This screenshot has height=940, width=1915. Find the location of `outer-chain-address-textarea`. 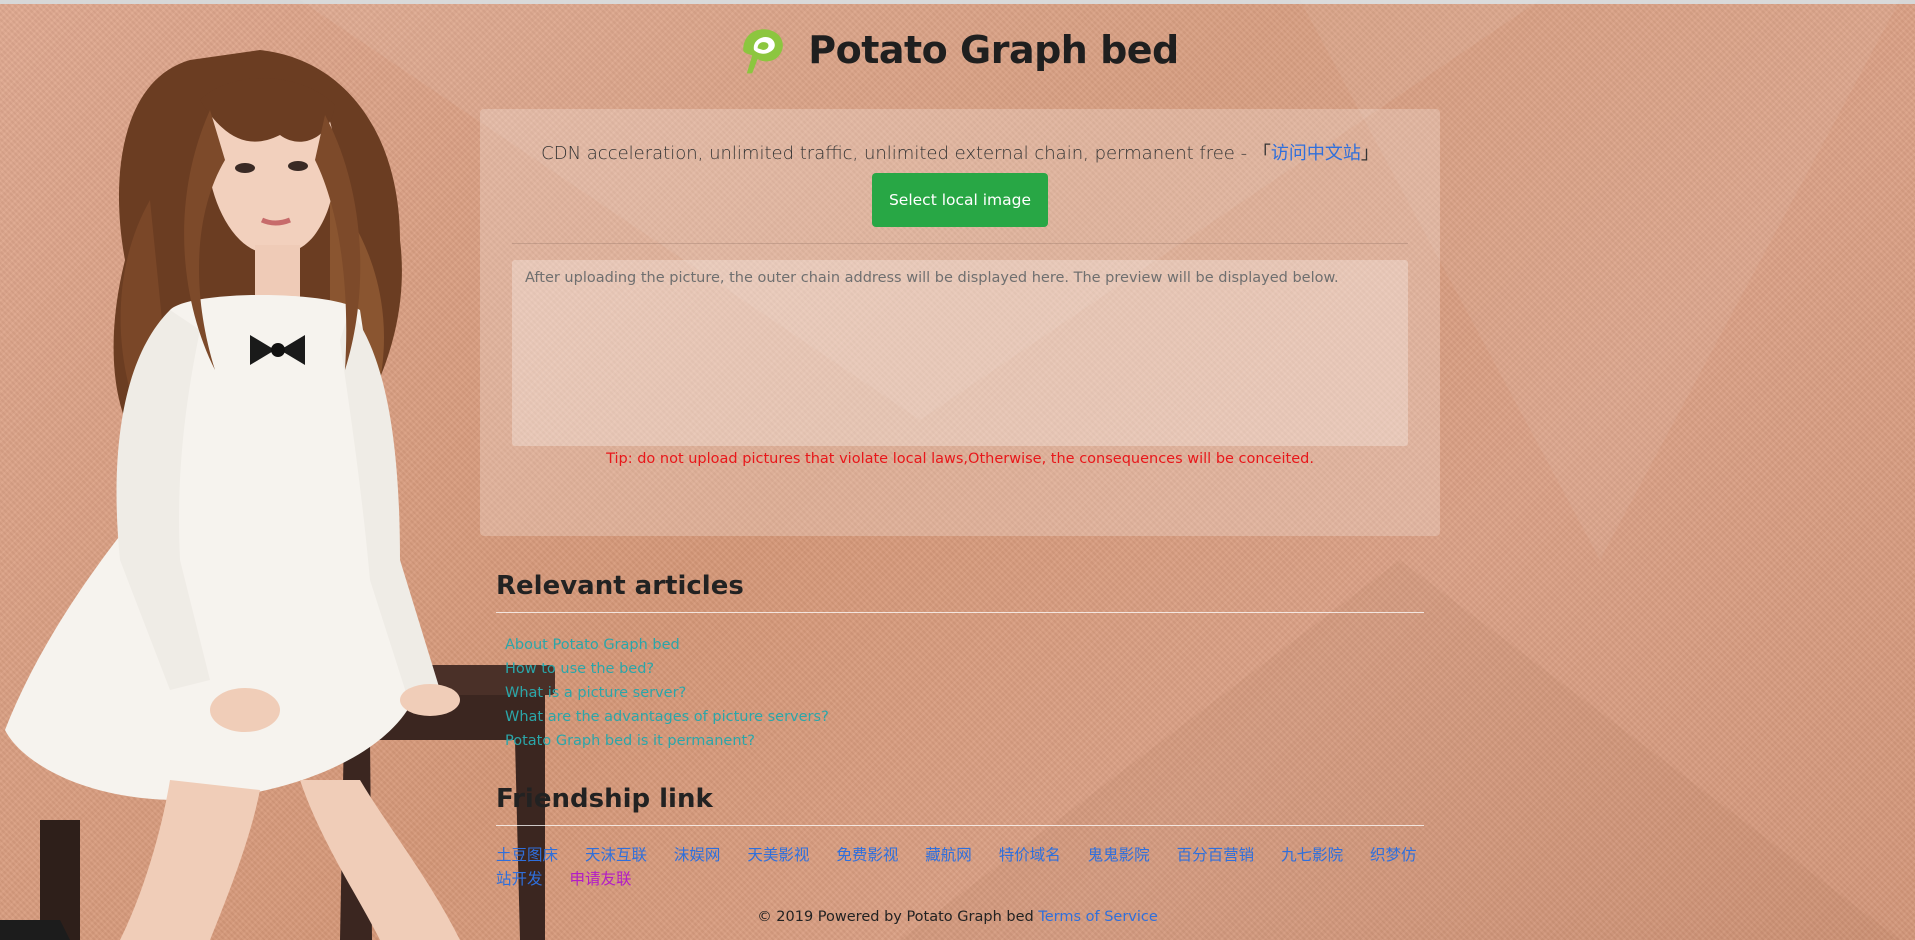

outer-chain-address-textarea is located at coordinates (960, 353).